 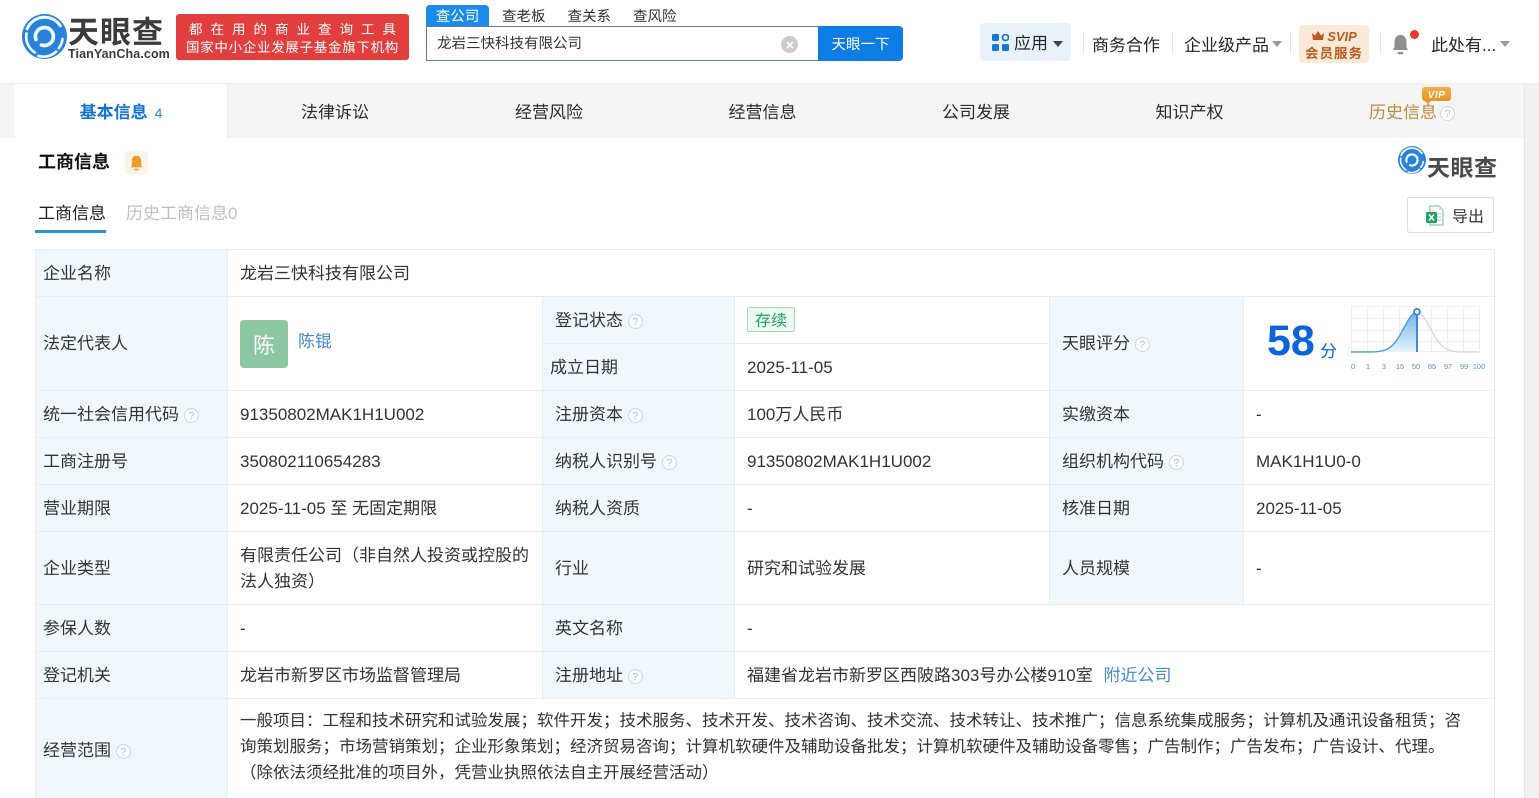 I want to click on svg-text: 15, so click(x=1400, y=366).